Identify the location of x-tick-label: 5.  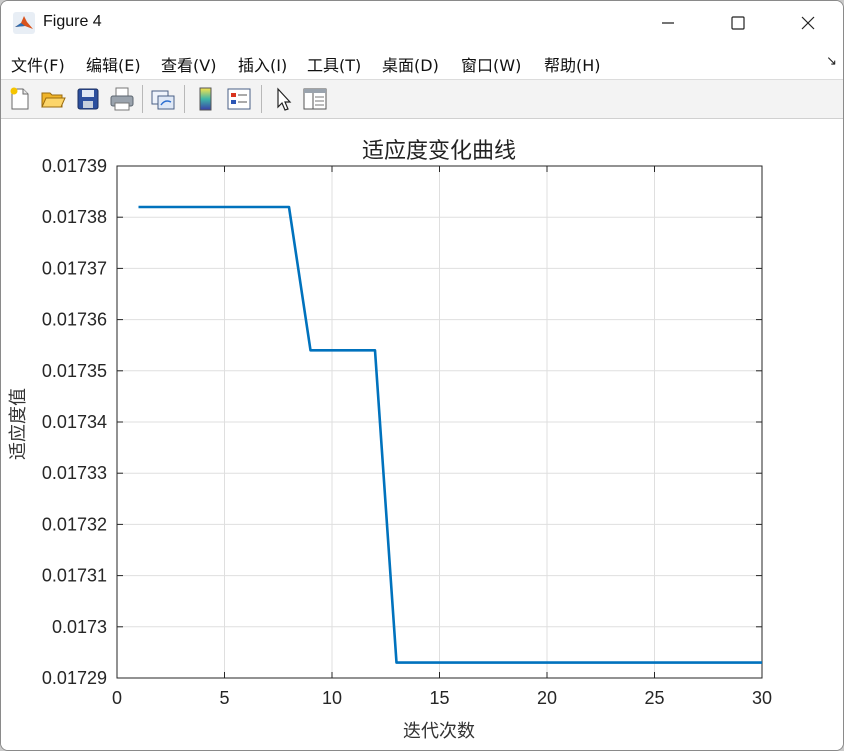
(224, 698).